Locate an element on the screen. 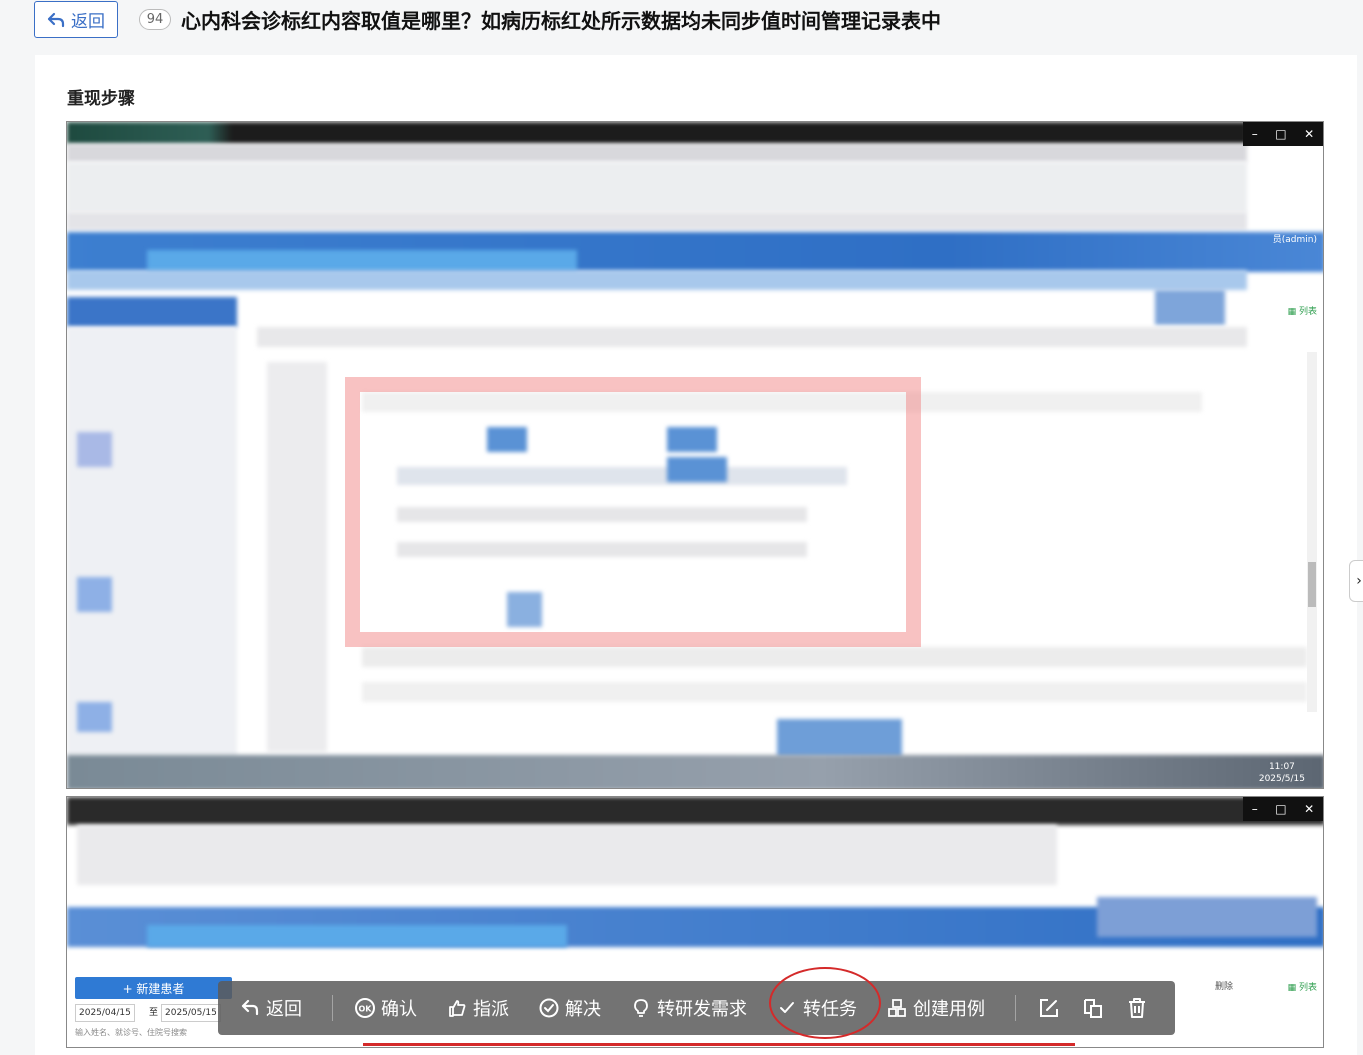 Image resolution: width=1363 pixels, height=1055 pixels. lightbulb-icon is located at coordinates (641, 1008).